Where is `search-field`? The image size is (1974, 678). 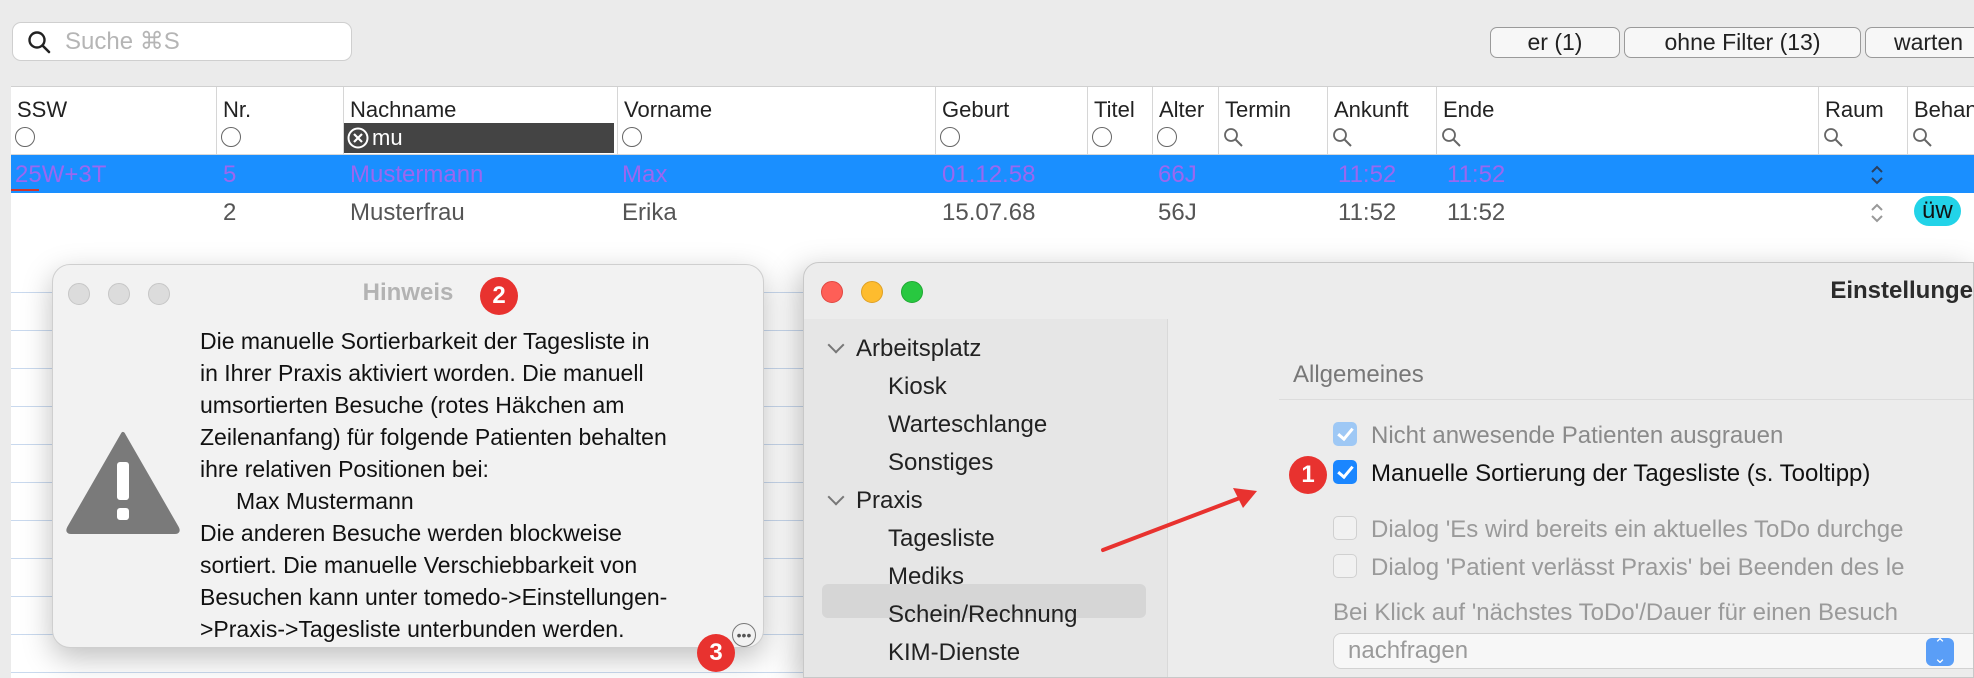 search-field is located at coordinates (182, 41).